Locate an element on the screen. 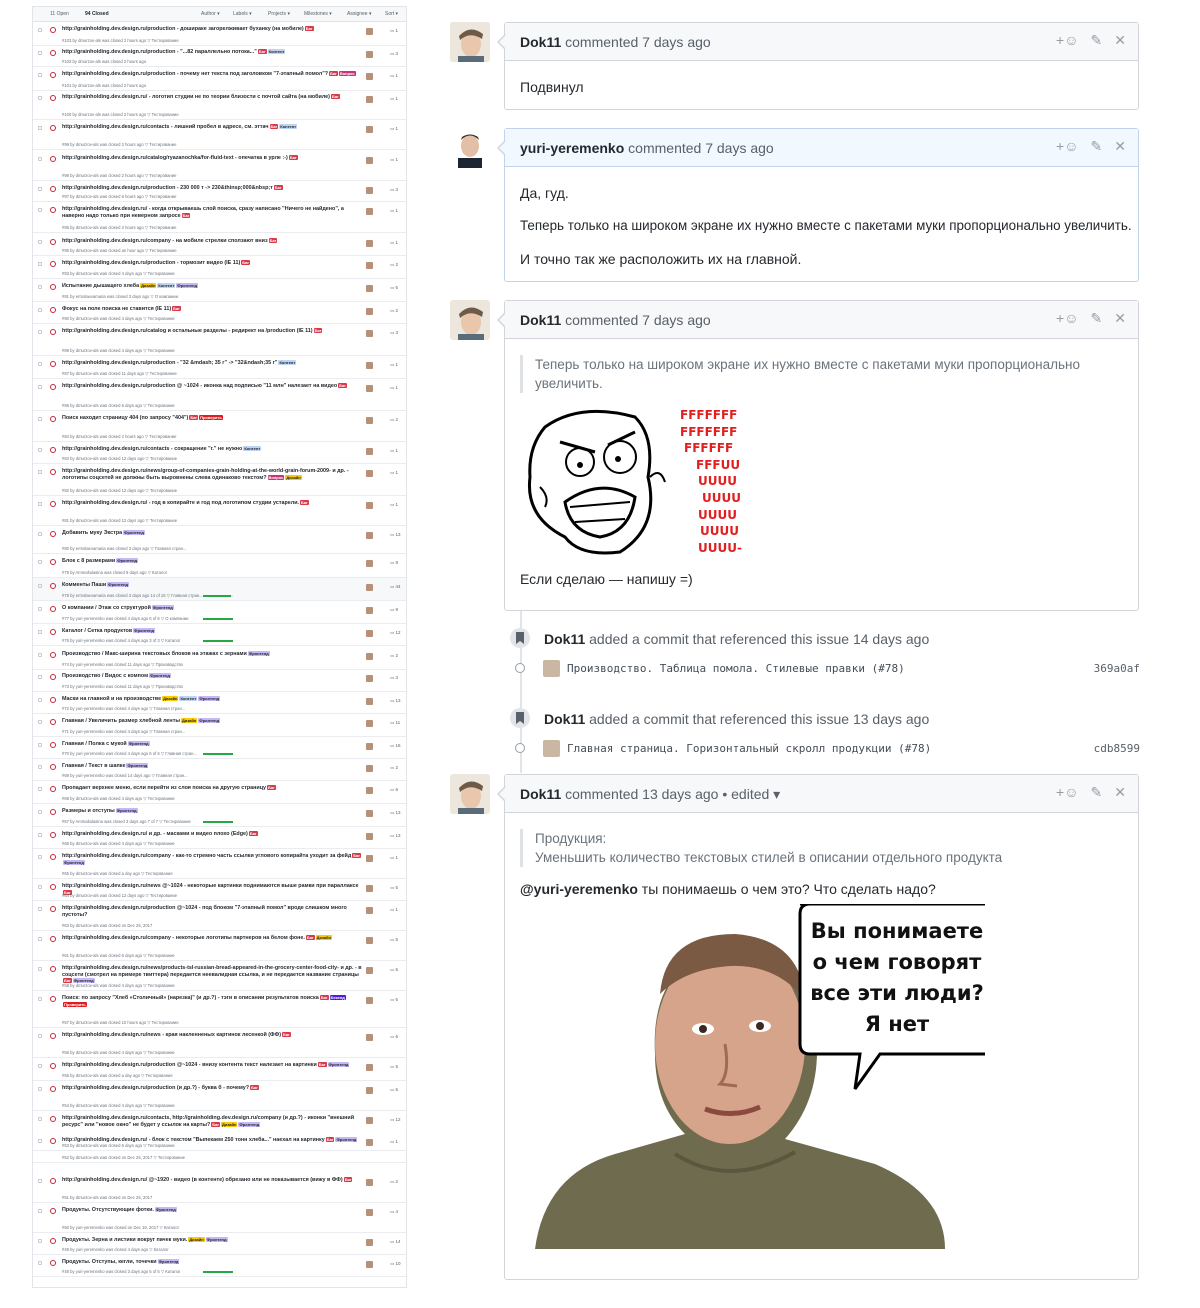 The height and width of the screenshot is (1308, 1200). avatar-dok11 is located at coordinates (470, 794).